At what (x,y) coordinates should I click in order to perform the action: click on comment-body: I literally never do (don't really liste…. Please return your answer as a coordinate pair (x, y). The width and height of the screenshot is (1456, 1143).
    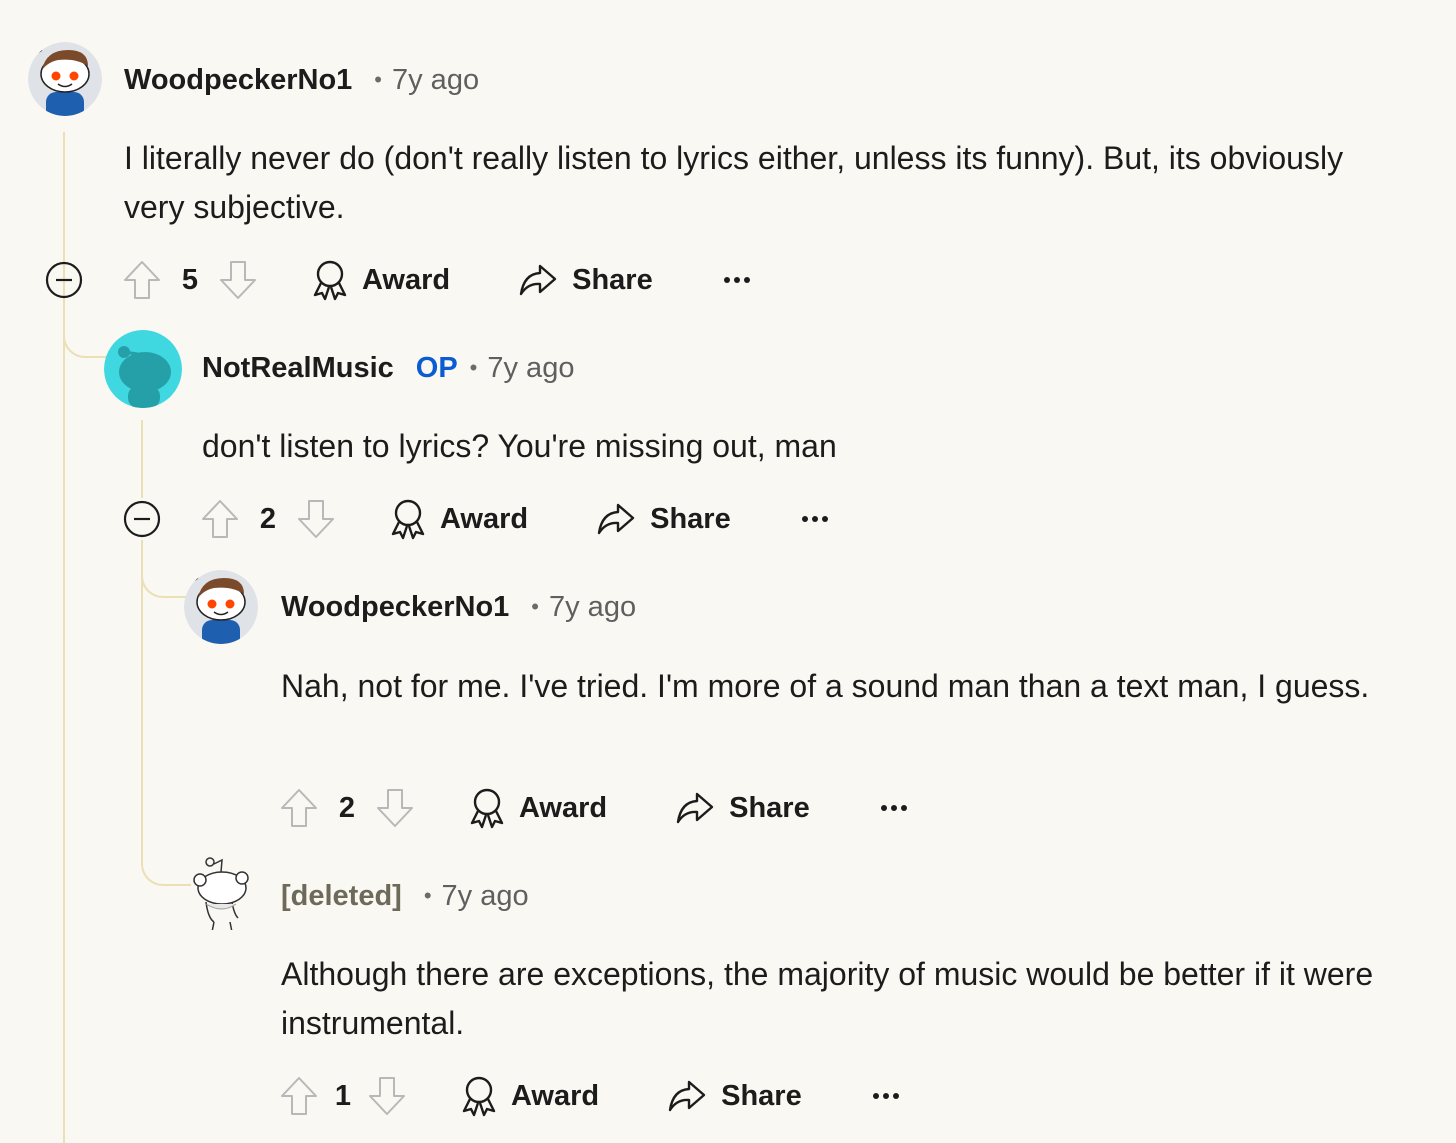
    Looking at the image, I should click on (734, 182).